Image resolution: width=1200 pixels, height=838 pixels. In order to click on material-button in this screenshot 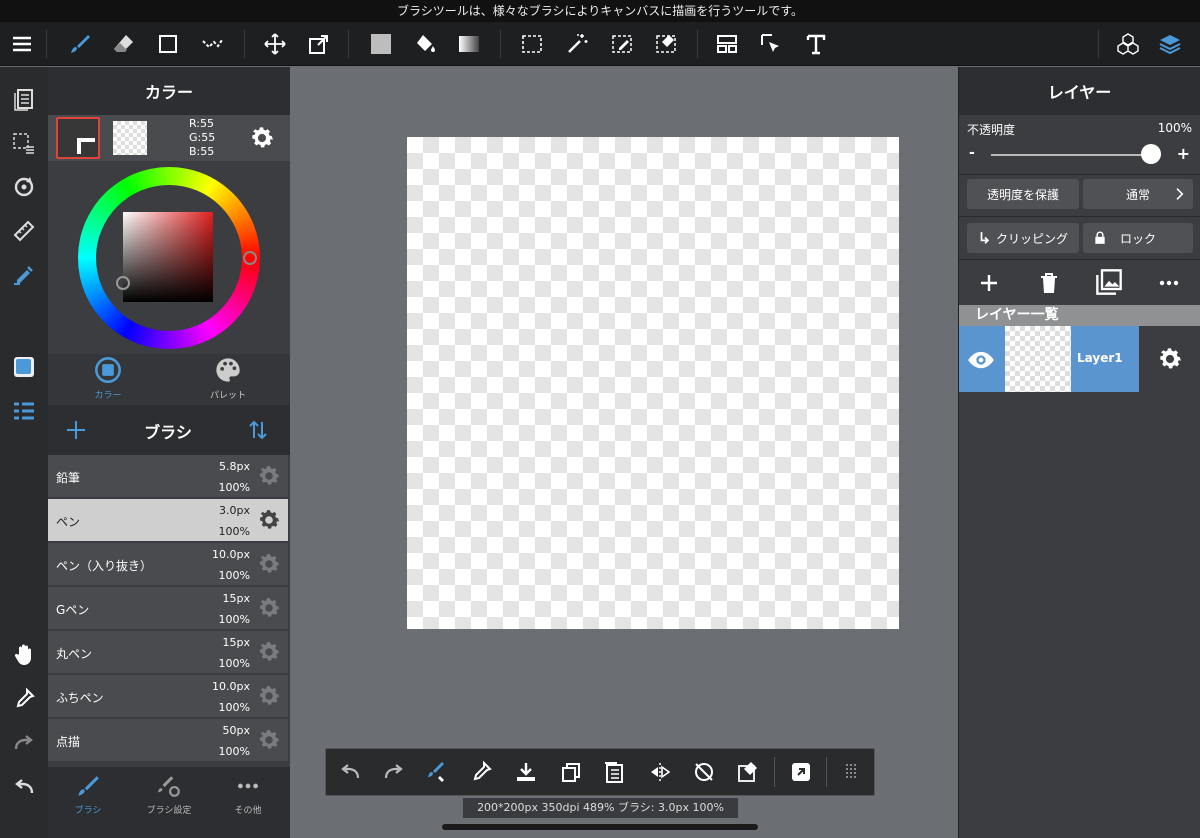, I will do `click(1128, 44)`.